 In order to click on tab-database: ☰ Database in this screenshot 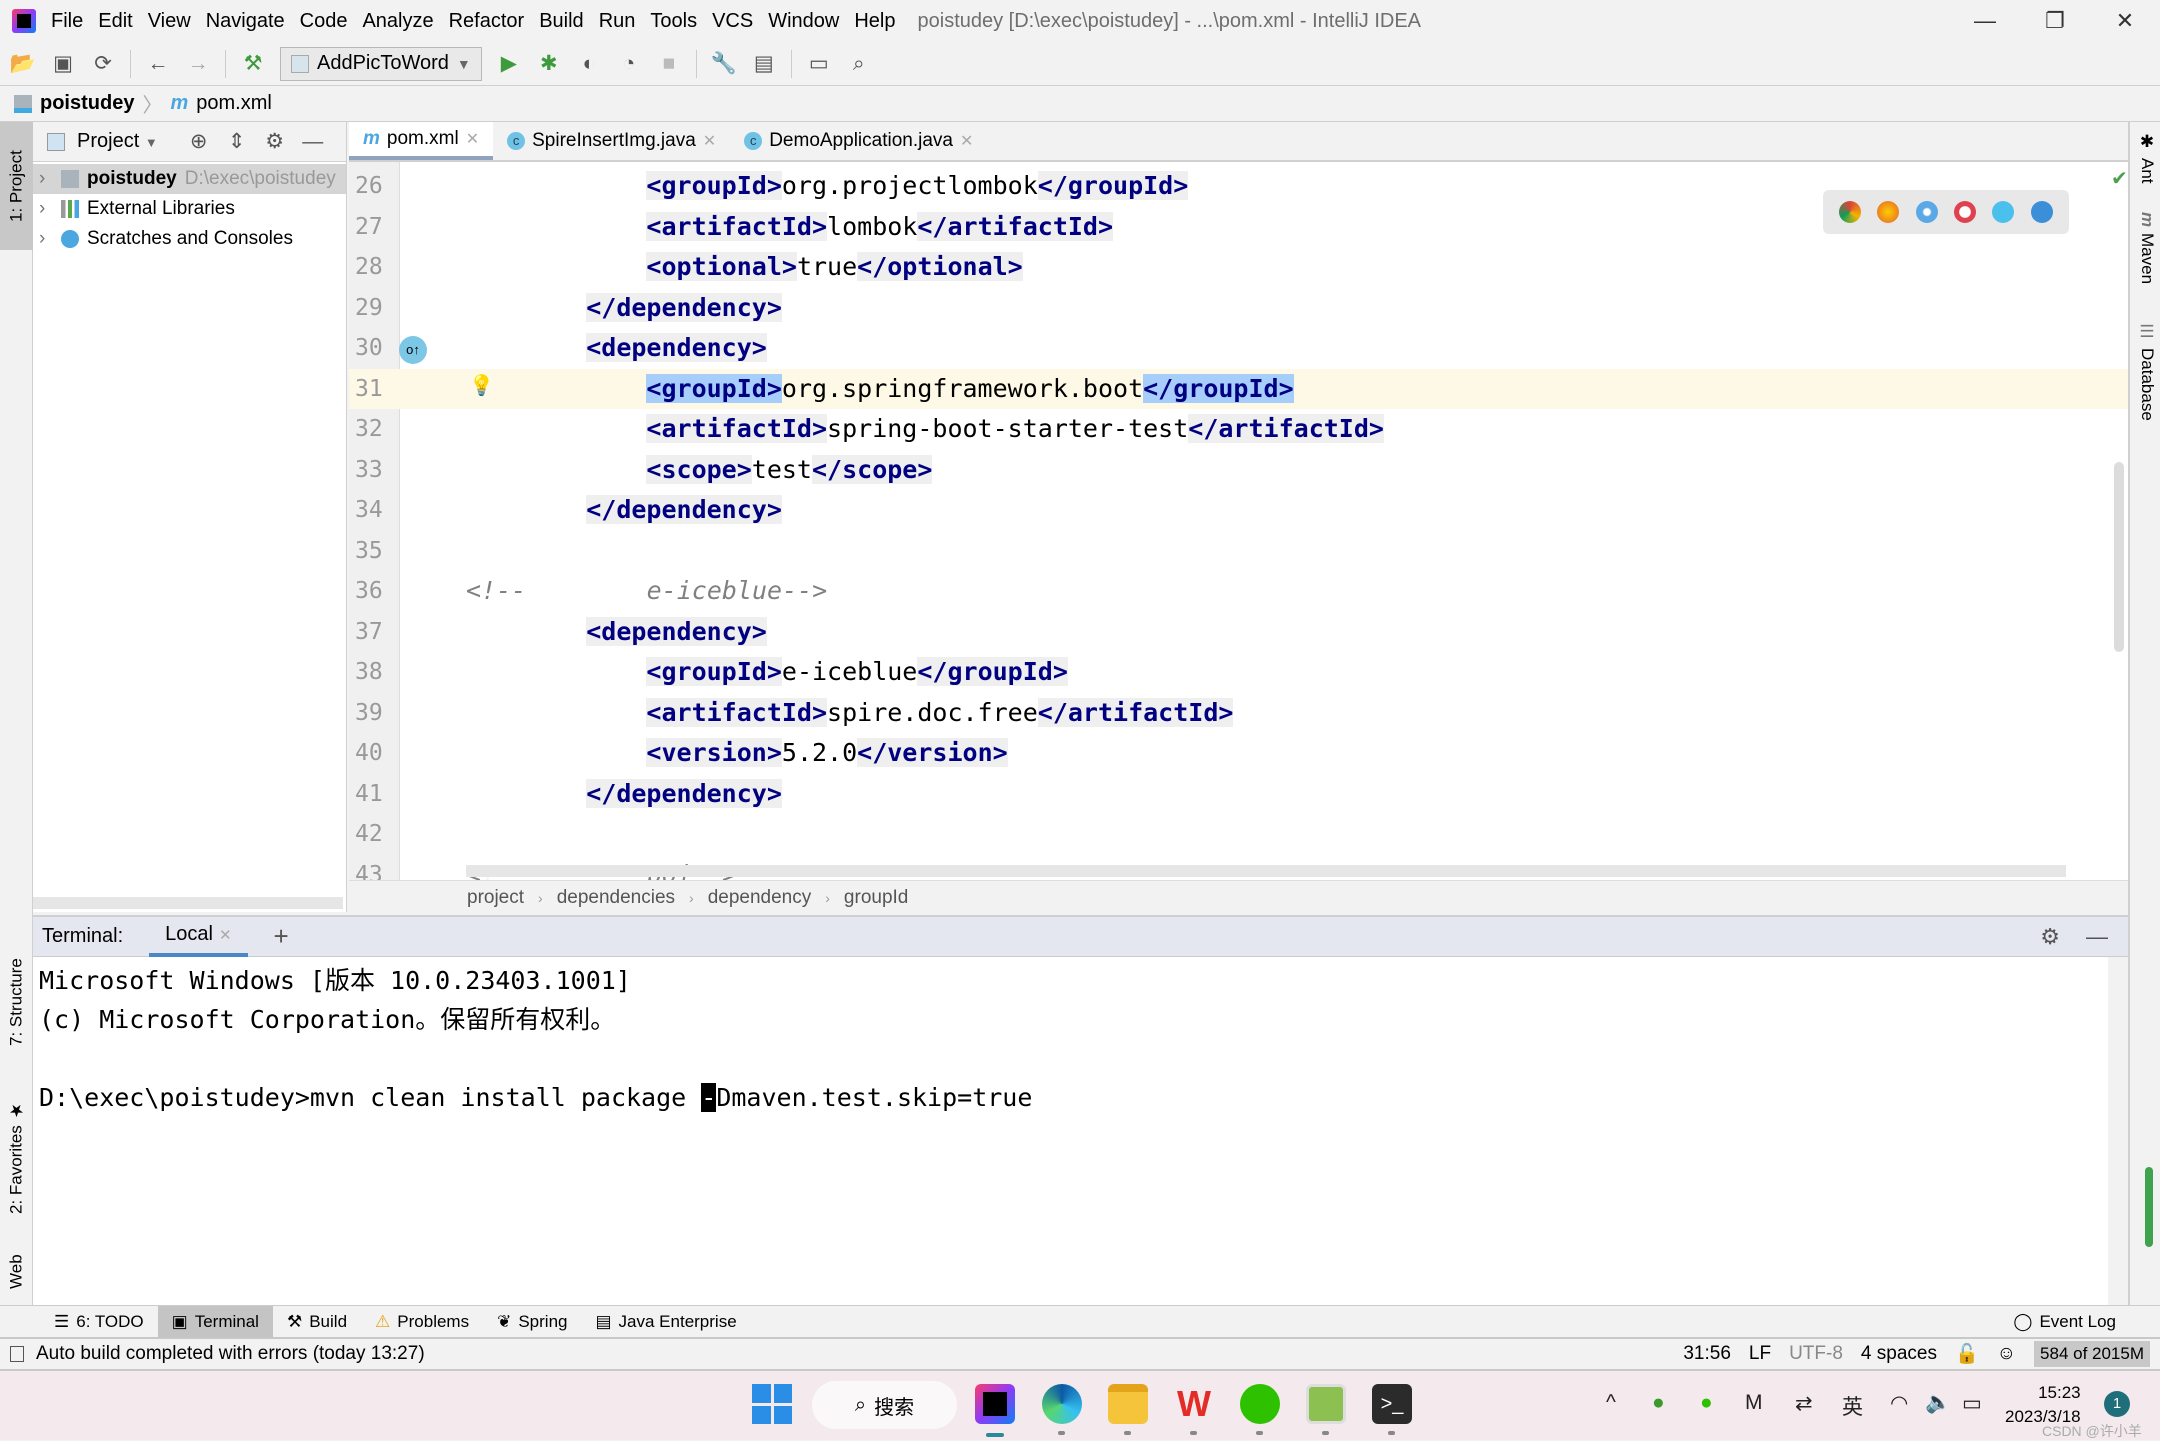, I will do `click(2146, 371)`.